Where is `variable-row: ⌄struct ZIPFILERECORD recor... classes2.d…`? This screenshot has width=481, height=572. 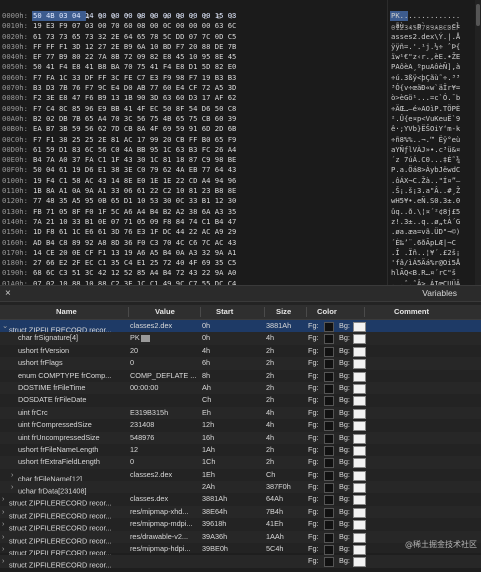
variable-row: ⌄struct ZIPFILERECORD recor... classes2.d… is located at coordinates (240, 327).